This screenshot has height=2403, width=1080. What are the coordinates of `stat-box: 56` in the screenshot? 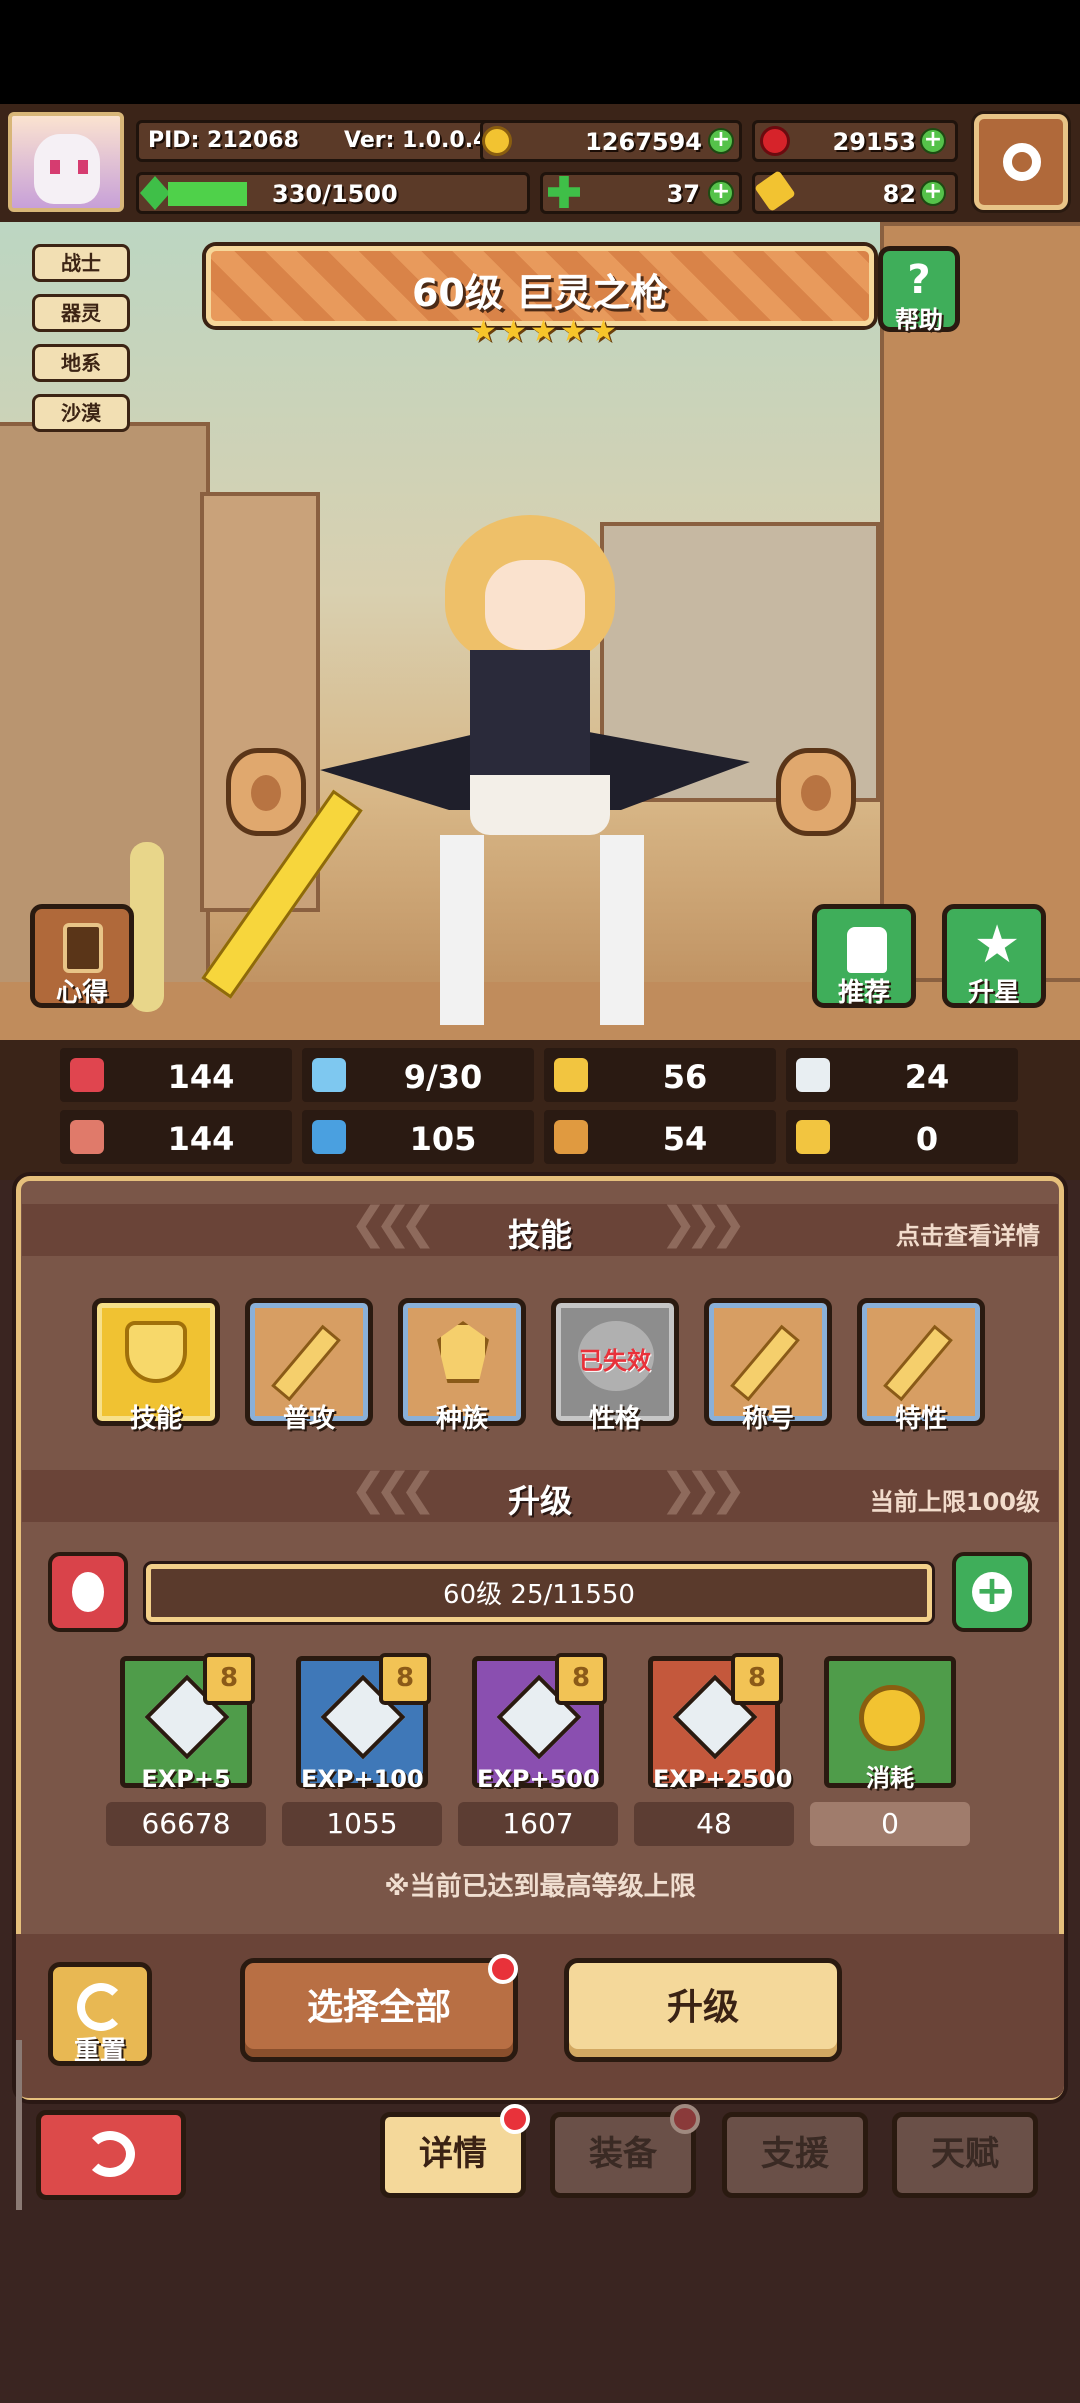 It's located at (660, 1075).